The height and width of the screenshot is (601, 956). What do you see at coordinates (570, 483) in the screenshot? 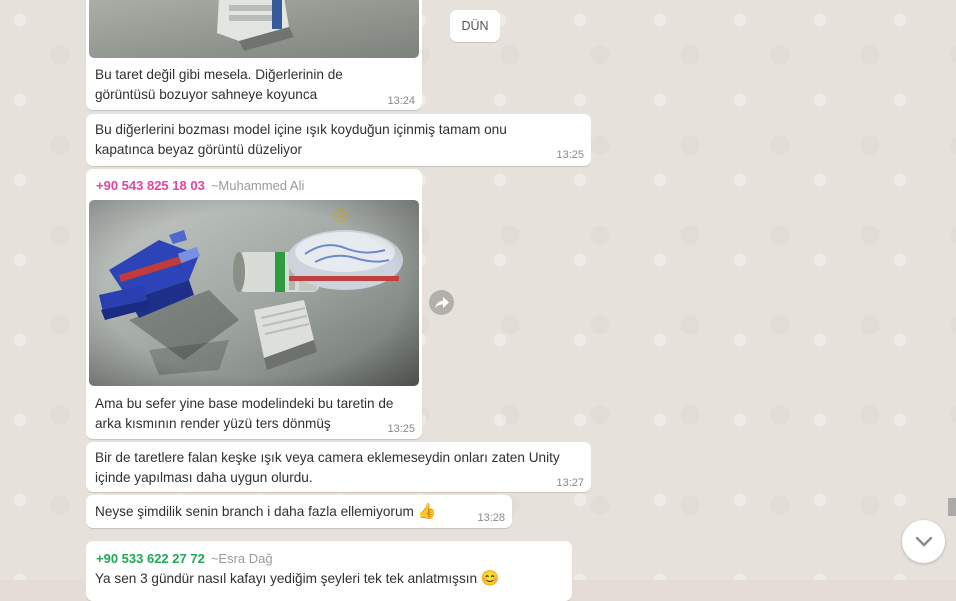
I see `message-time: 13:27` at bounding box center [570, 483].